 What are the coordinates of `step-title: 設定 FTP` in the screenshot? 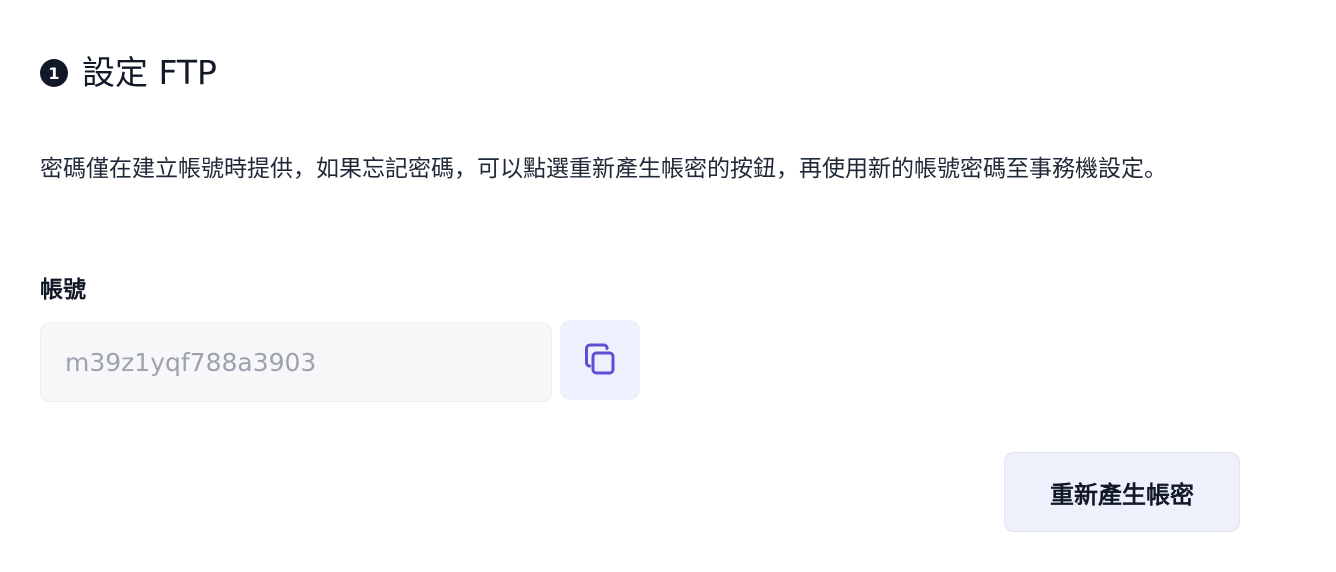 It's located at (149, 72).